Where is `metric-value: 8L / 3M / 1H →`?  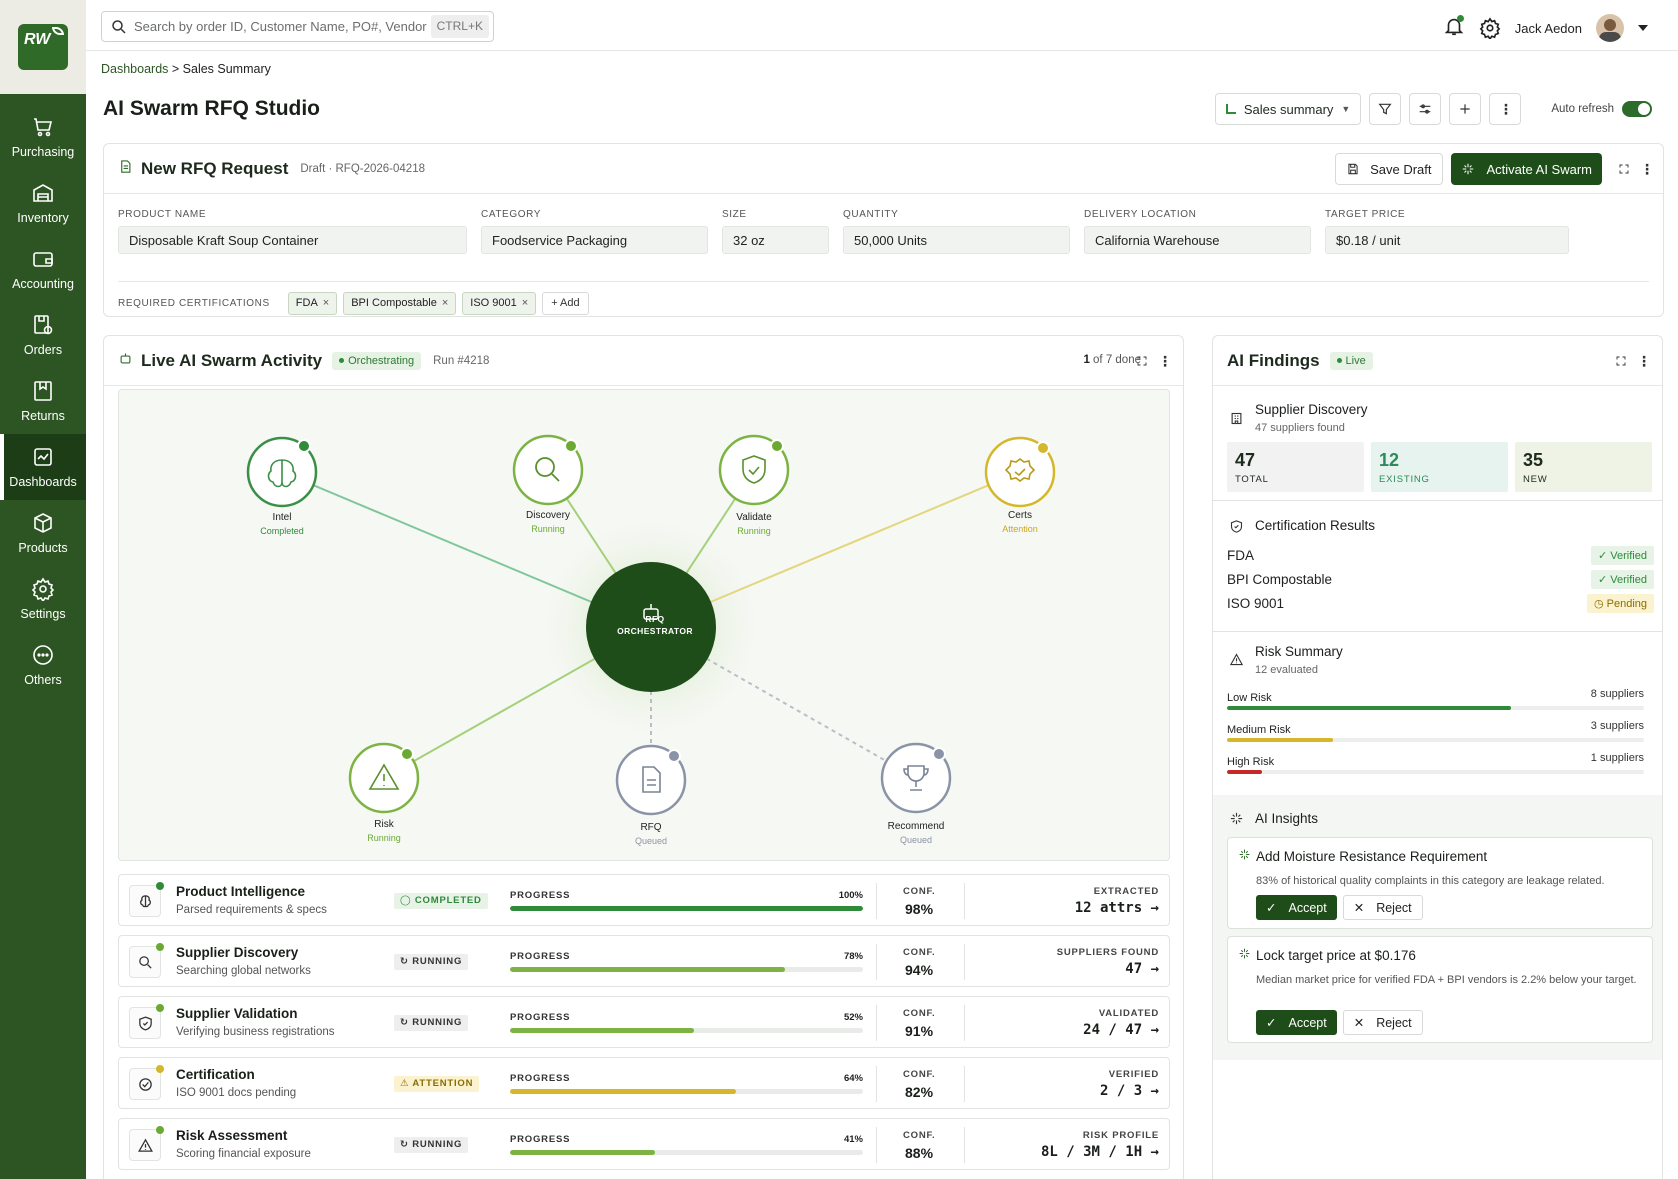 metric-value: 8L / 3M / 1H → is located at coordinates (1100, 1152).